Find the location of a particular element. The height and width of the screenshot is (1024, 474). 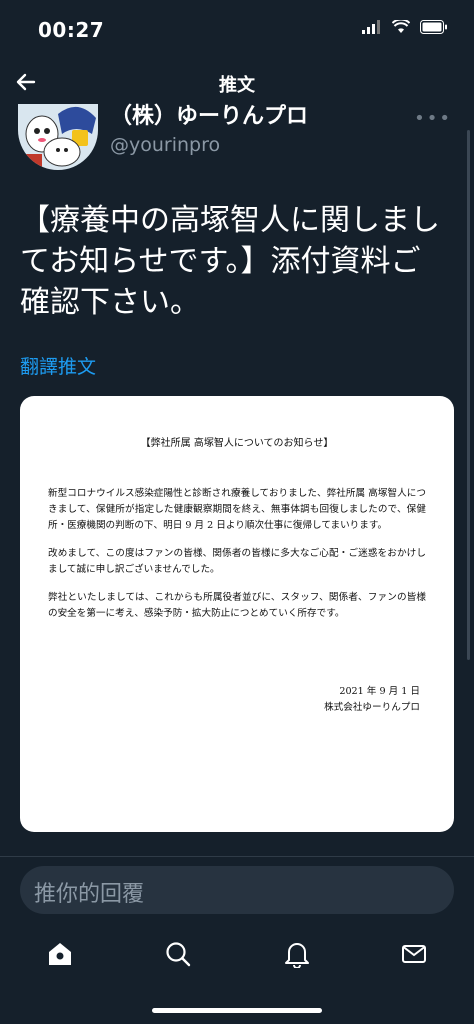

tab-search is located at coordinates (178, 954).